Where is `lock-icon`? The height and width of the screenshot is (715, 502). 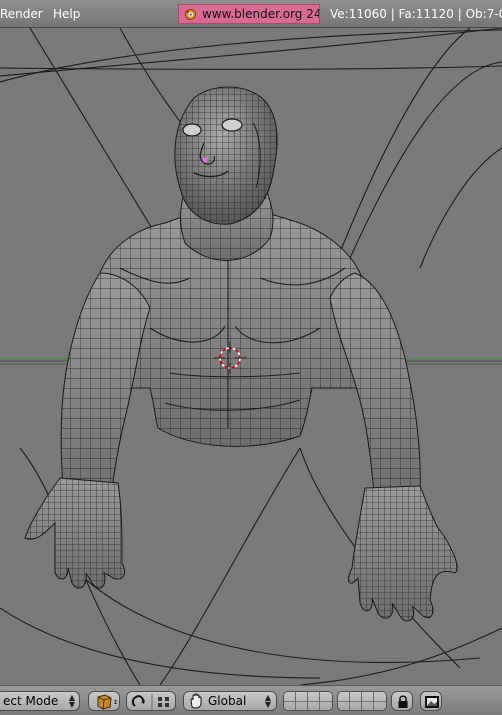 lock-icon is located at coordinates (403, 701).